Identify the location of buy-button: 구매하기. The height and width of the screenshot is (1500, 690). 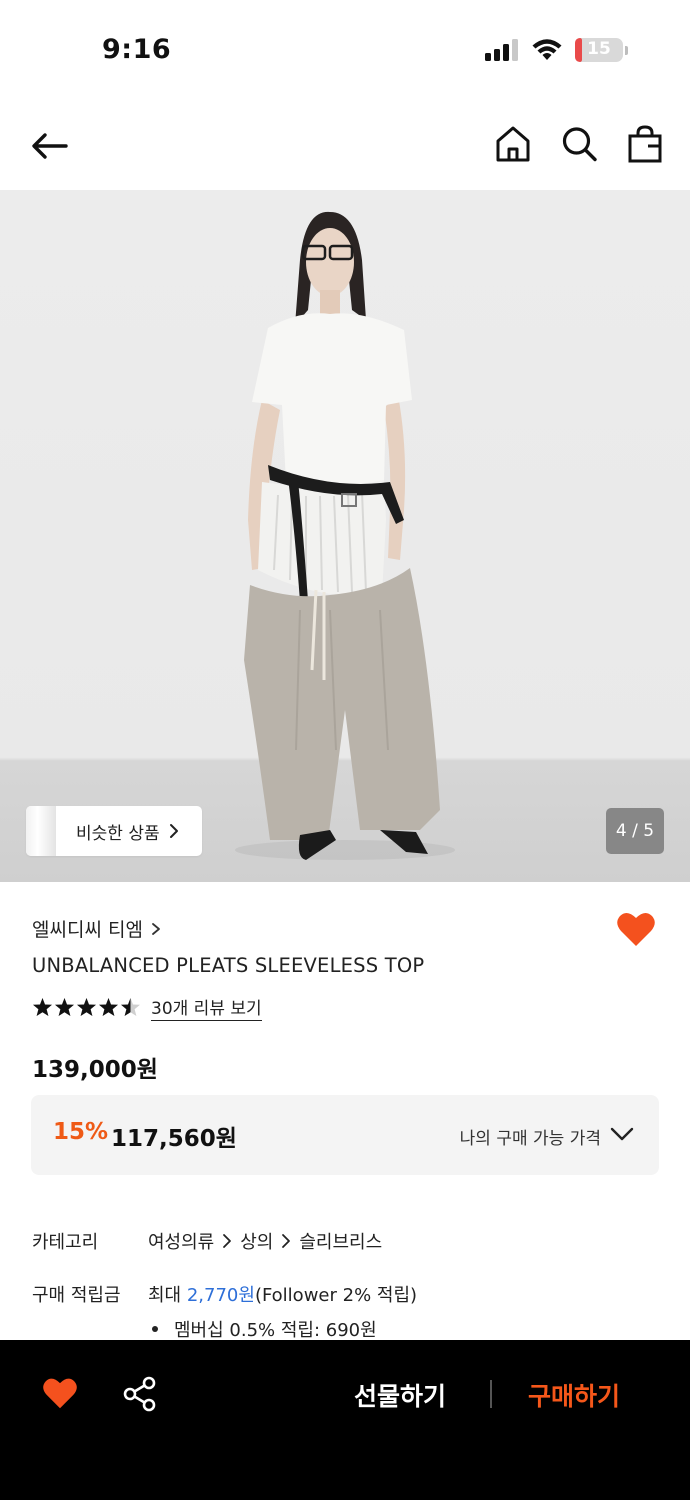
(574, 1395).